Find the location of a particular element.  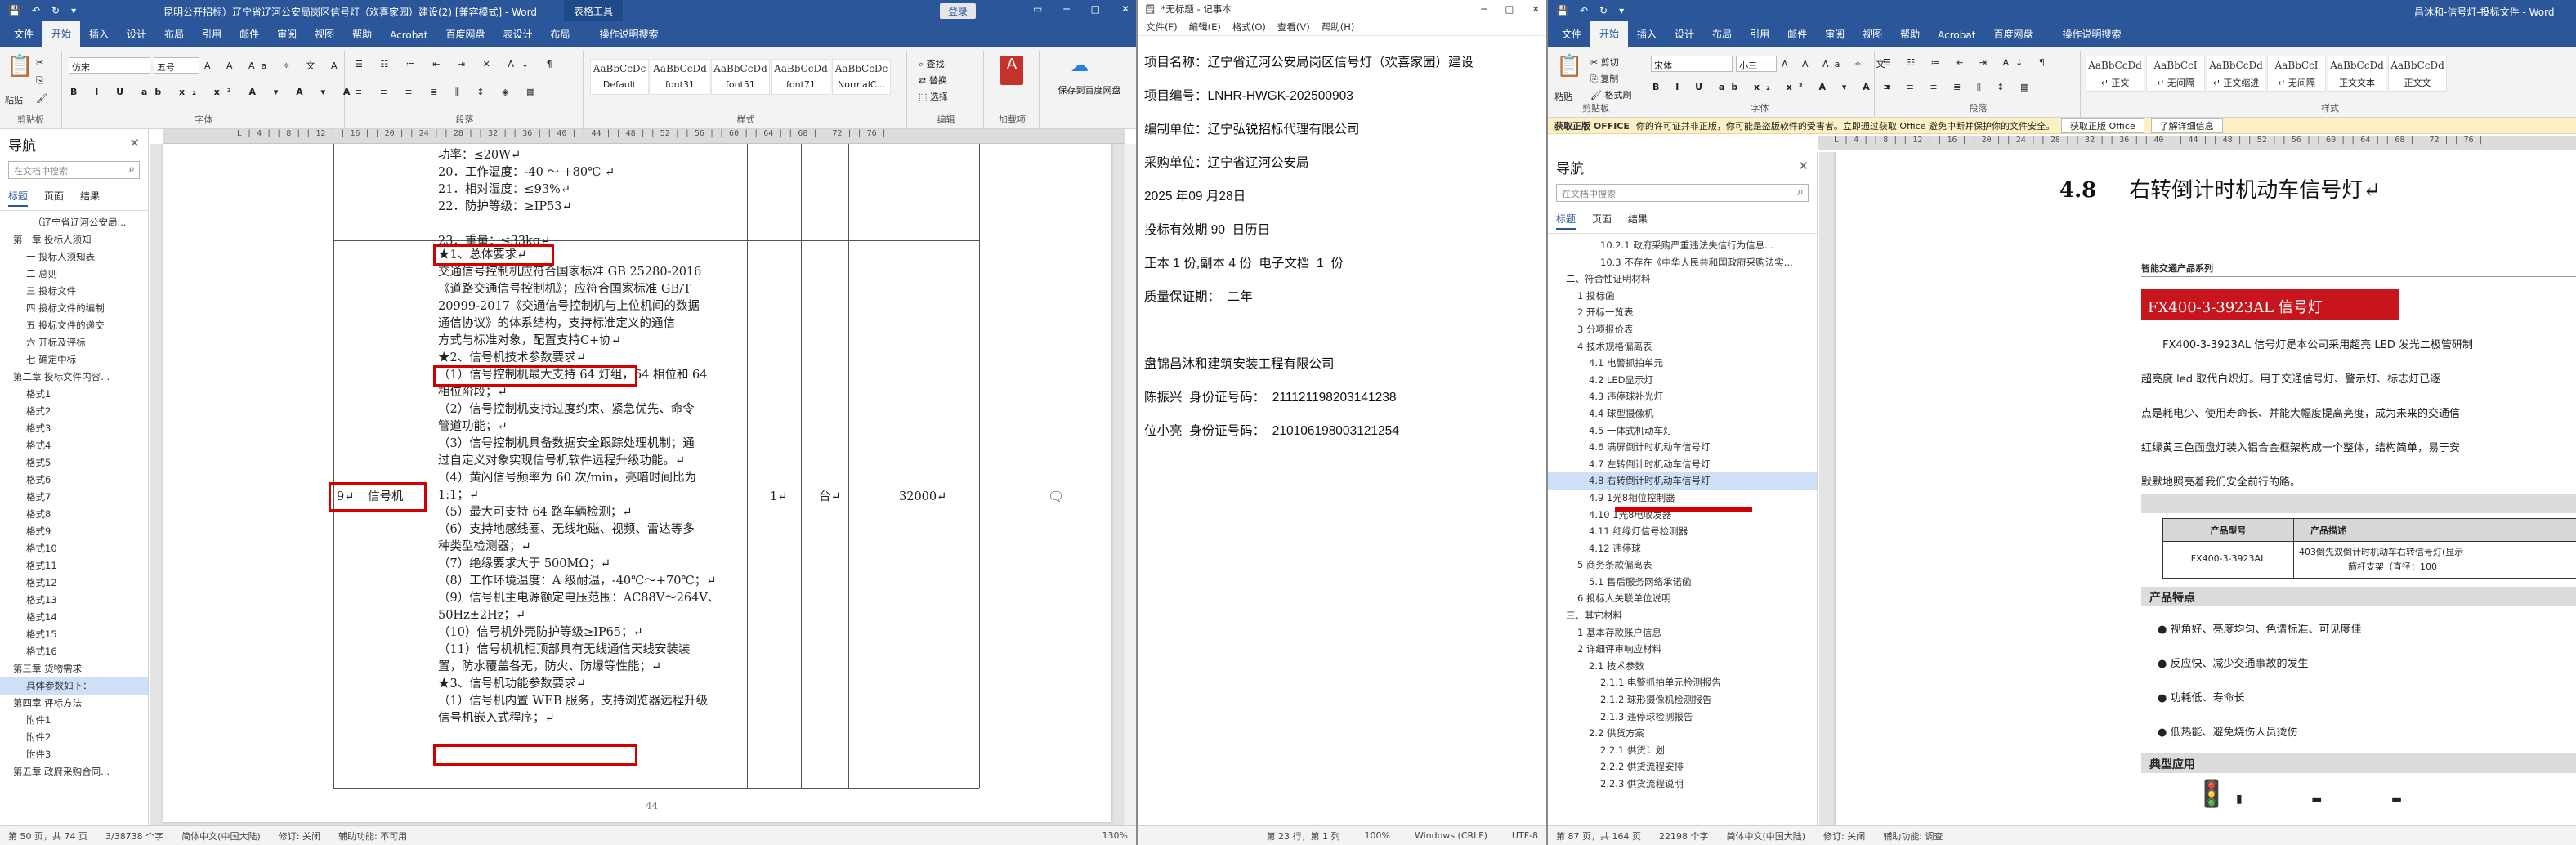

nav-item: 七 确定中标 is located at coordinates (74, 360).